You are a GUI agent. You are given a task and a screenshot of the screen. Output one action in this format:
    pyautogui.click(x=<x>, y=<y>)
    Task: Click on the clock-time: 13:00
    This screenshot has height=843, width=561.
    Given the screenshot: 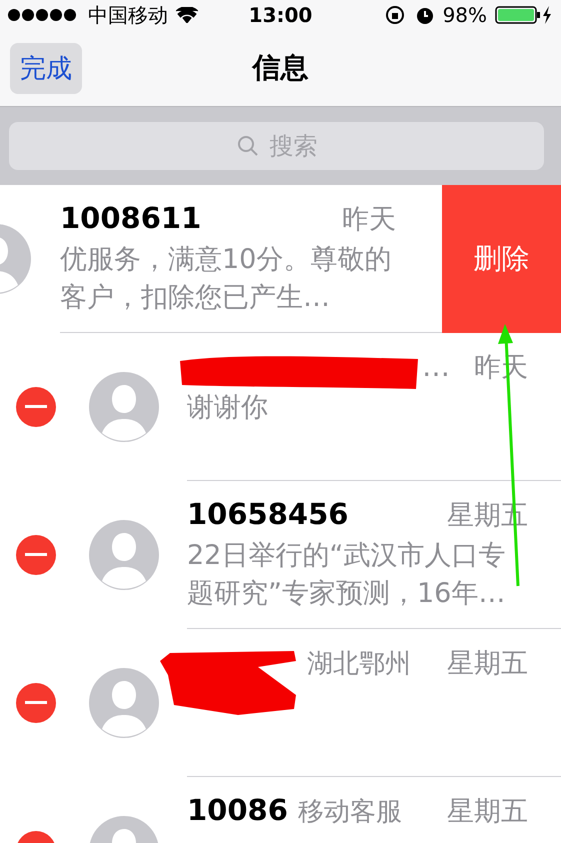 What is the action you would take?
    pyautogui.click(x=280, y=15)
    